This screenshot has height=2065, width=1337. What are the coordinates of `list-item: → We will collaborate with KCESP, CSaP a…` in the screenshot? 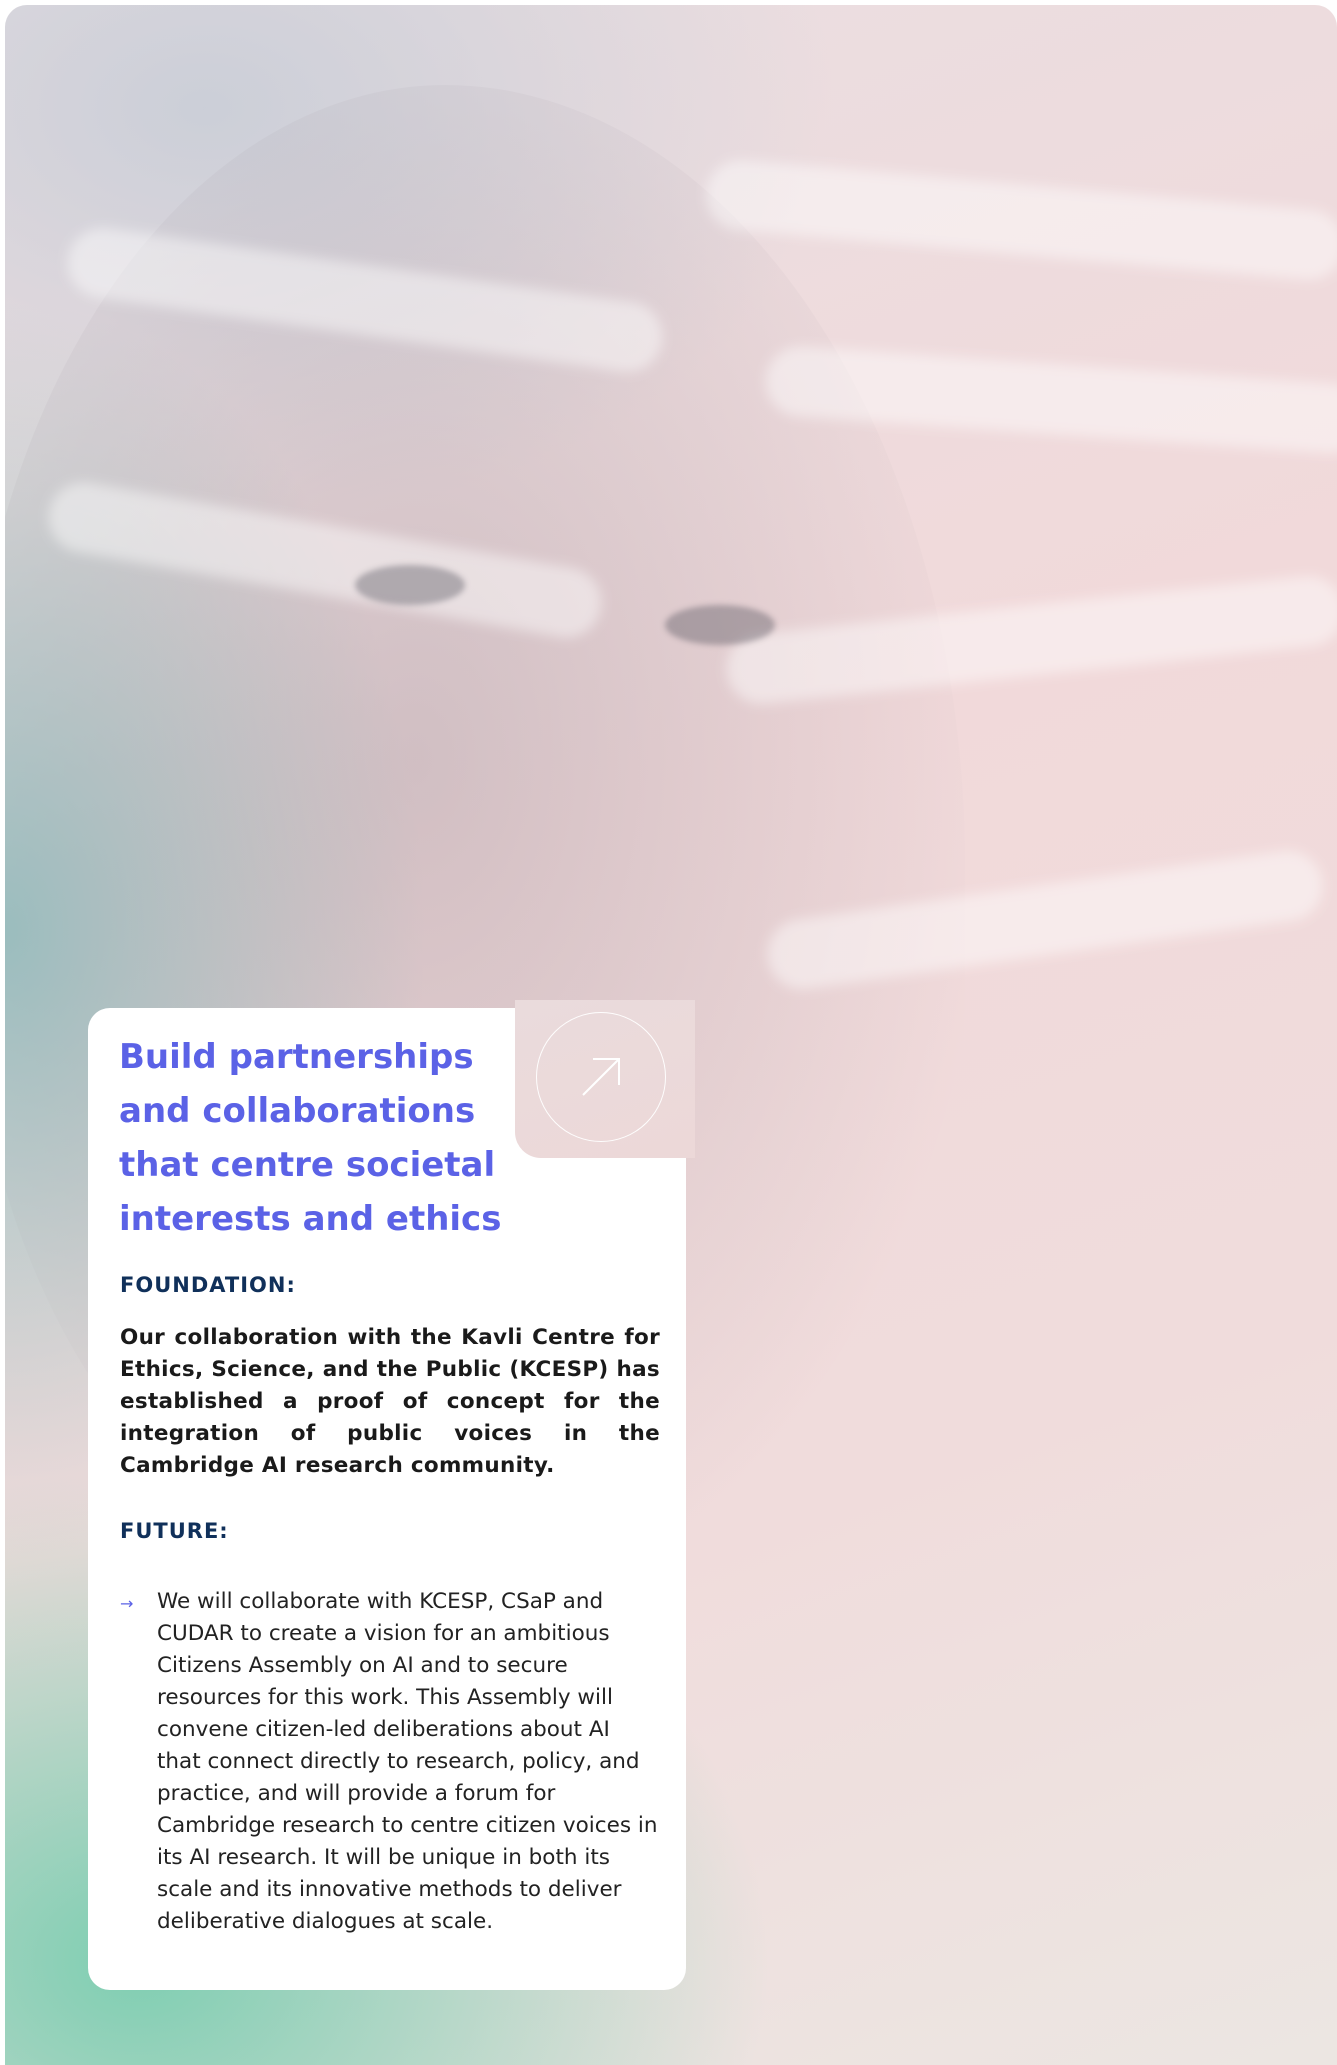 It's located at (390, 1762).